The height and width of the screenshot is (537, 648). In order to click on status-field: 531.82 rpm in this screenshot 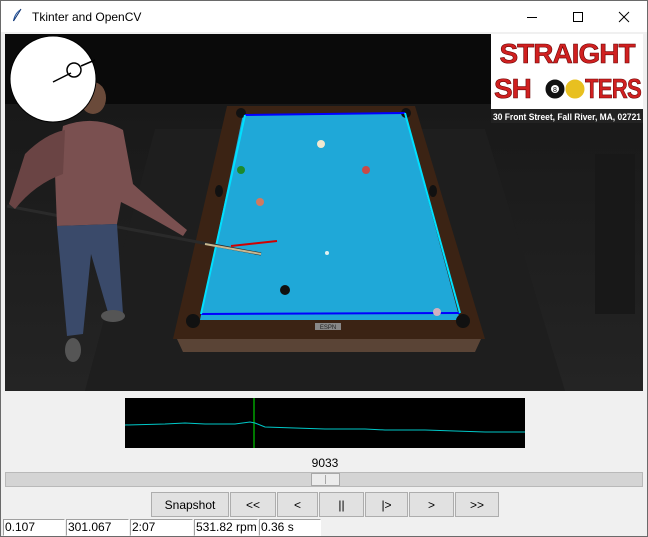, I will do `click(226, 527)`.